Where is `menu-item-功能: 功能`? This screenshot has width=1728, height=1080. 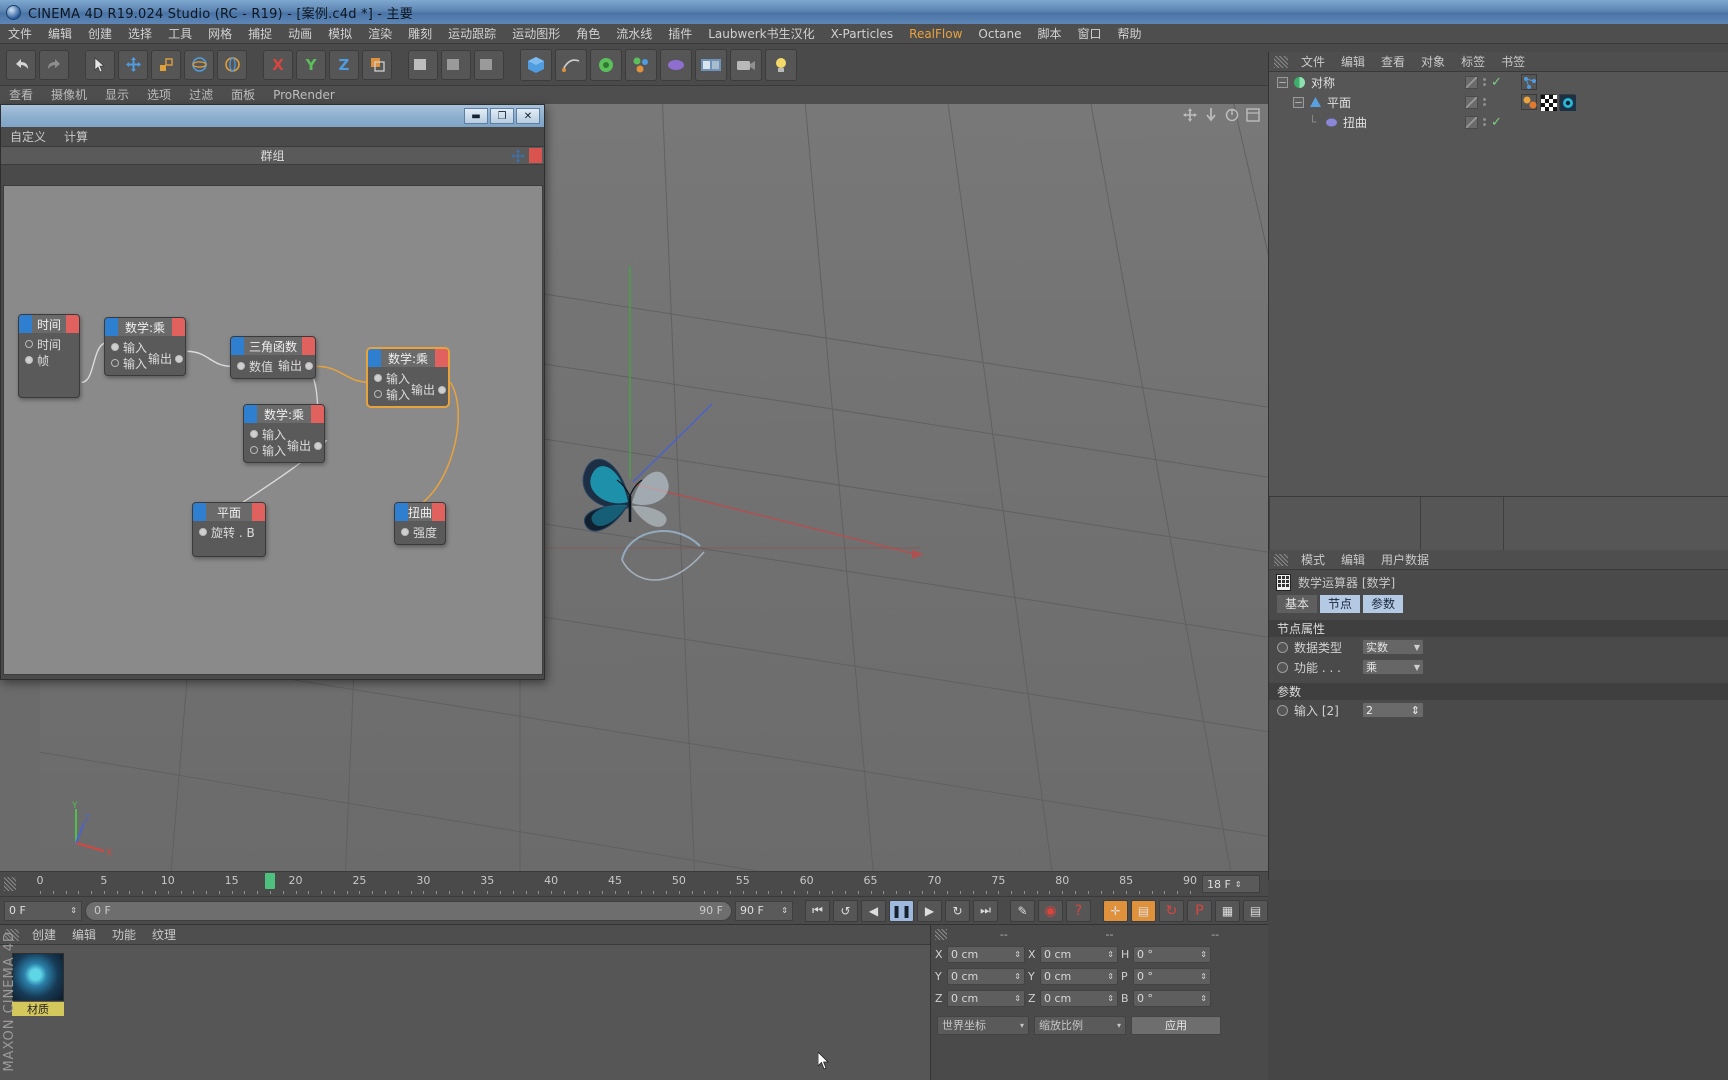
menu-item-功能: 功能 is located at coordinates (124, 935).